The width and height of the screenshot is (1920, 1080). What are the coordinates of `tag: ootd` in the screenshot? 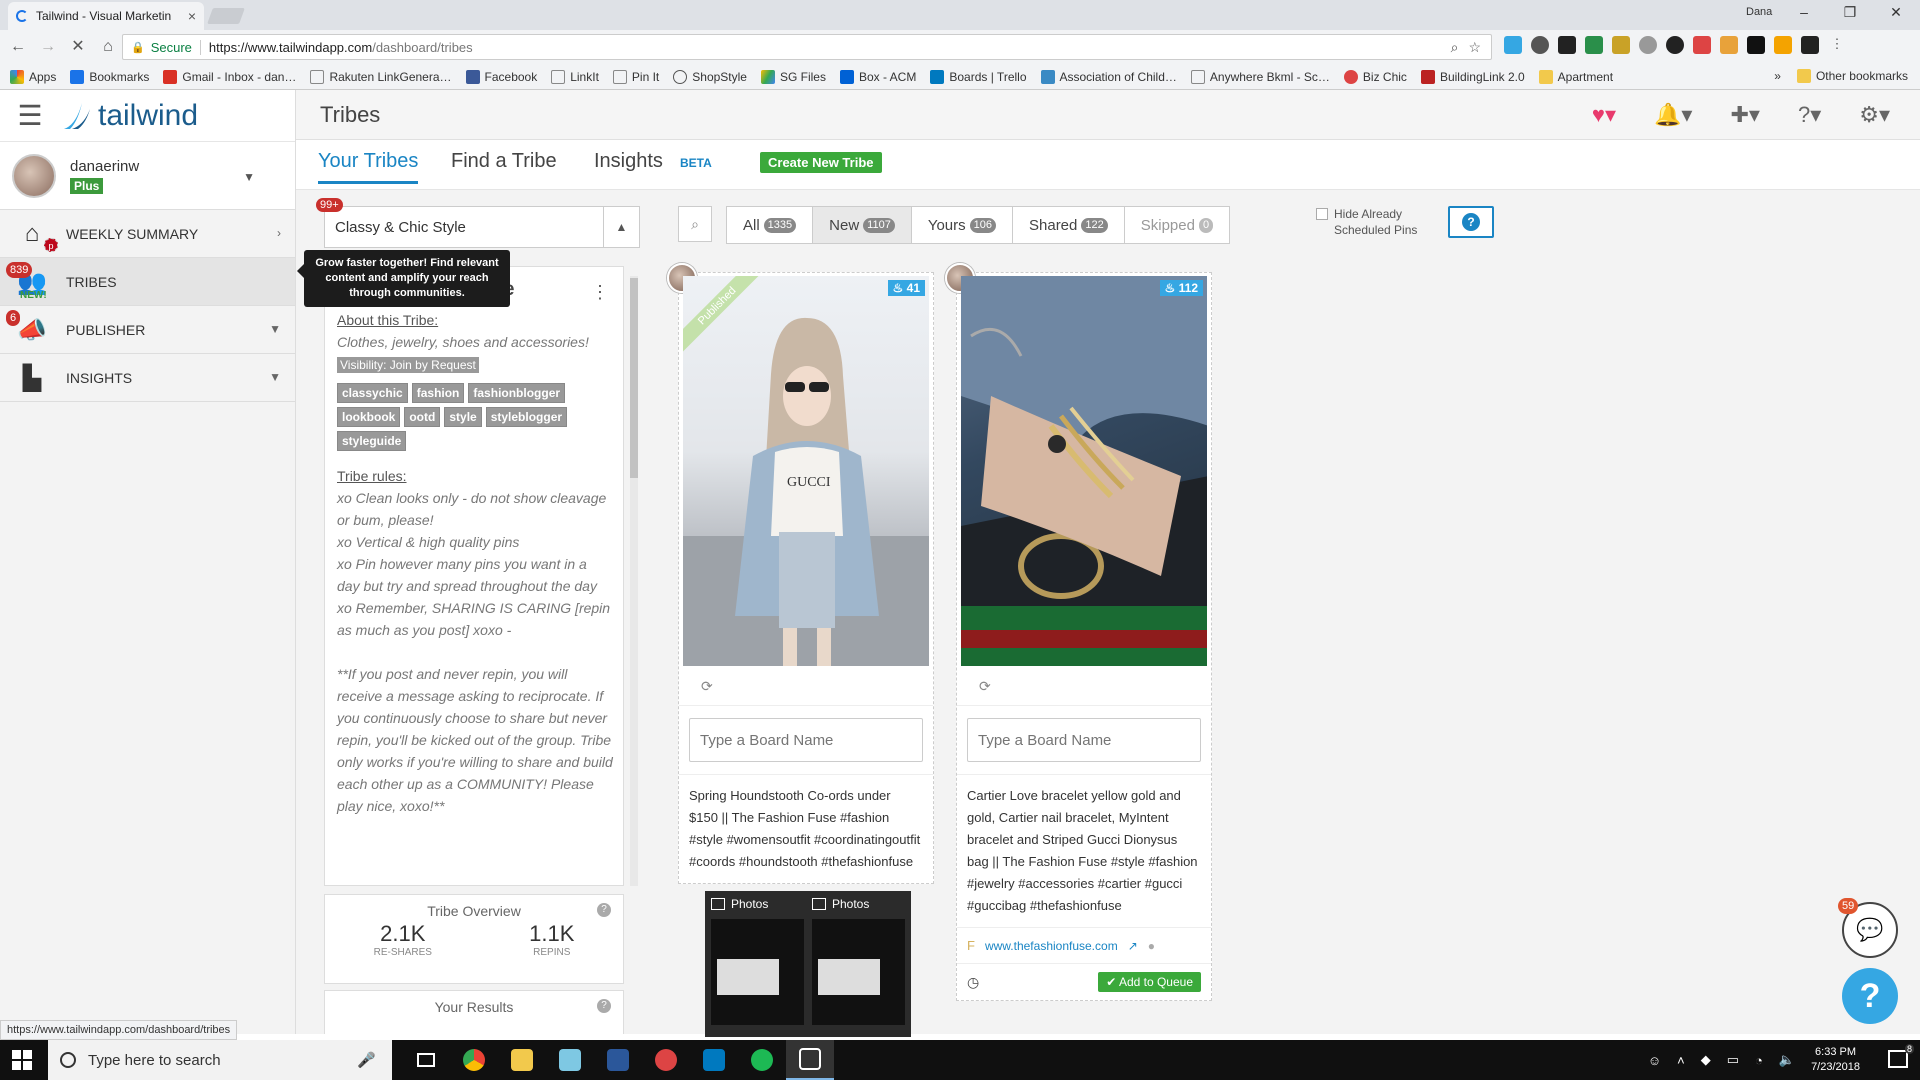 It's located at (422, 417).